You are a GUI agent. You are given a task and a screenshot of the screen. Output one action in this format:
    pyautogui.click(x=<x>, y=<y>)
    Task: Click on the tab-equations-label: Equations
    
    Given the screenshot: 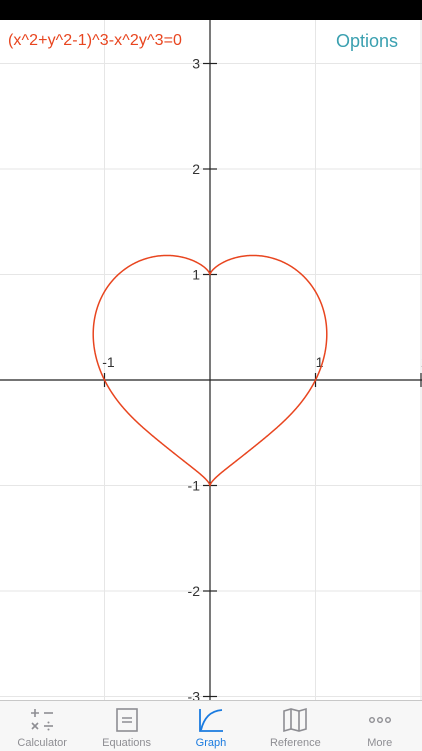 What is the action you would take?
    pyautogui.click(x=127, y=743)
    